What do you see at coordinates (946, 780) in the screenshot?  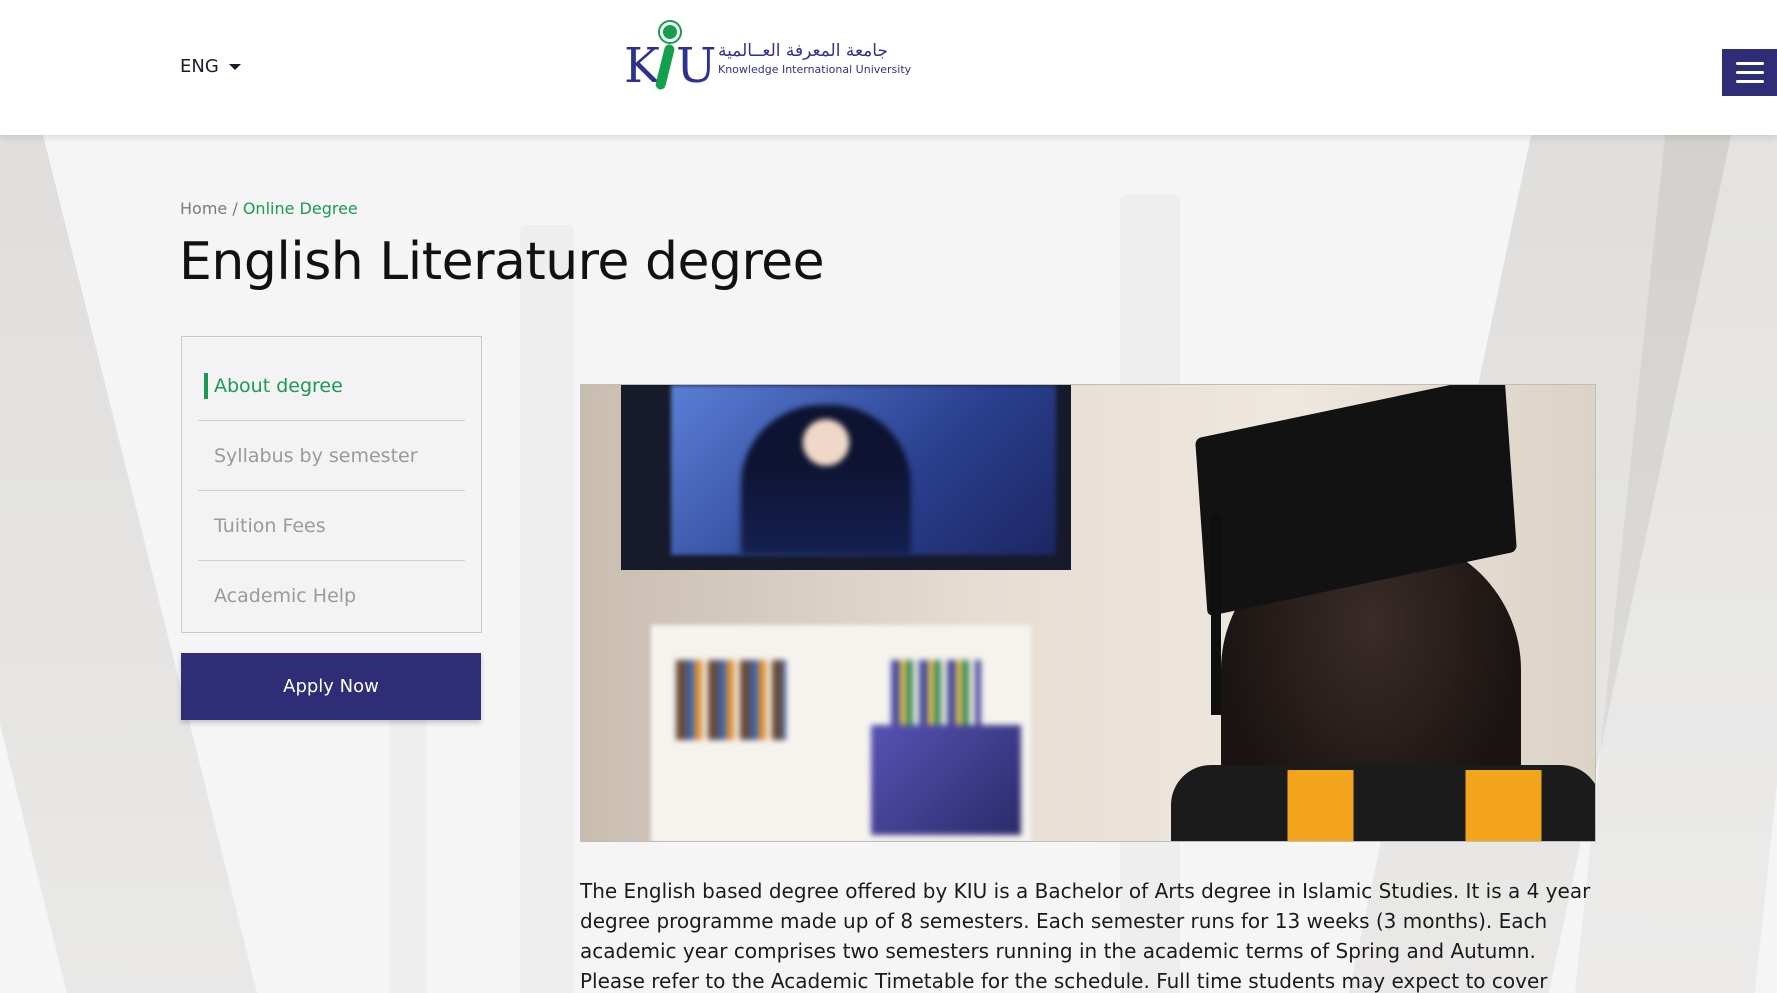 I see `laptop-illustration` at bounding box center [946, 780].